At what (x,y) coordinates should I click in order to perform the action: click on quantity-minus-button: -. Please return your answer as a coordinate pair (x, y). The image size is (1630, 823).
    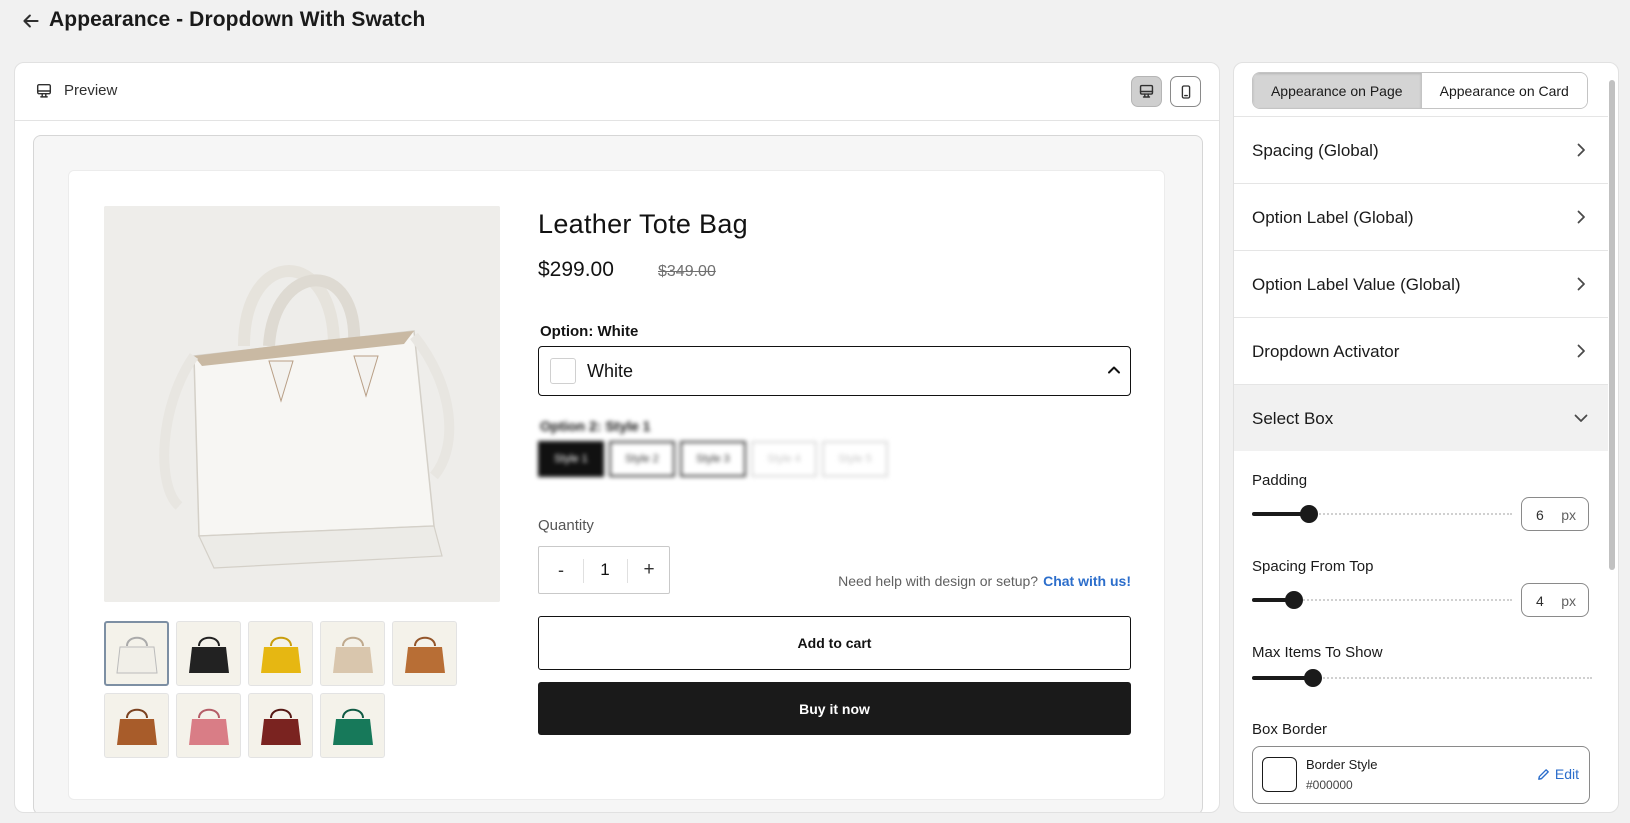
    Looking at the image, I should click on (561, 570).